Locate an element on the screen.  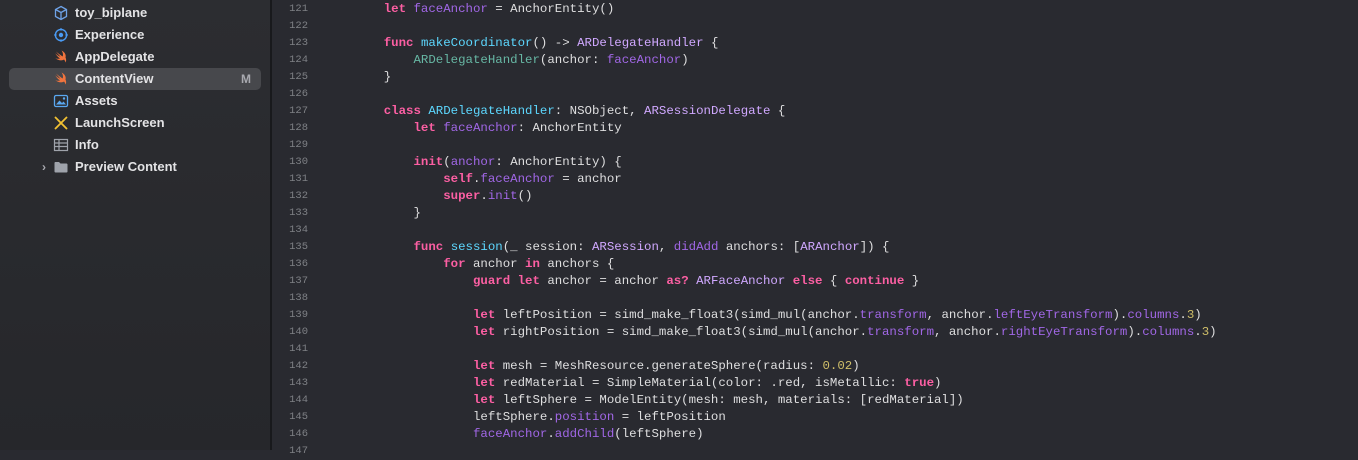
code-line: 130 init(anchor: AnchorEntity) { is located at coordinates (815, 162).